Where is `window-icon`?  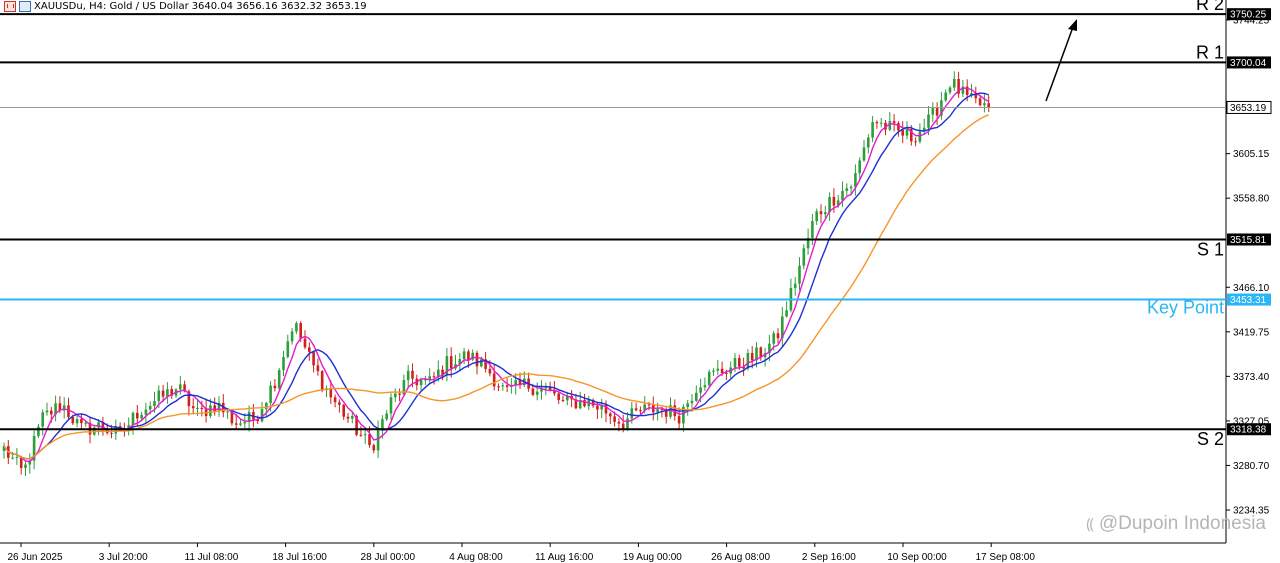 window-icon is located at coordinates (10, 6).